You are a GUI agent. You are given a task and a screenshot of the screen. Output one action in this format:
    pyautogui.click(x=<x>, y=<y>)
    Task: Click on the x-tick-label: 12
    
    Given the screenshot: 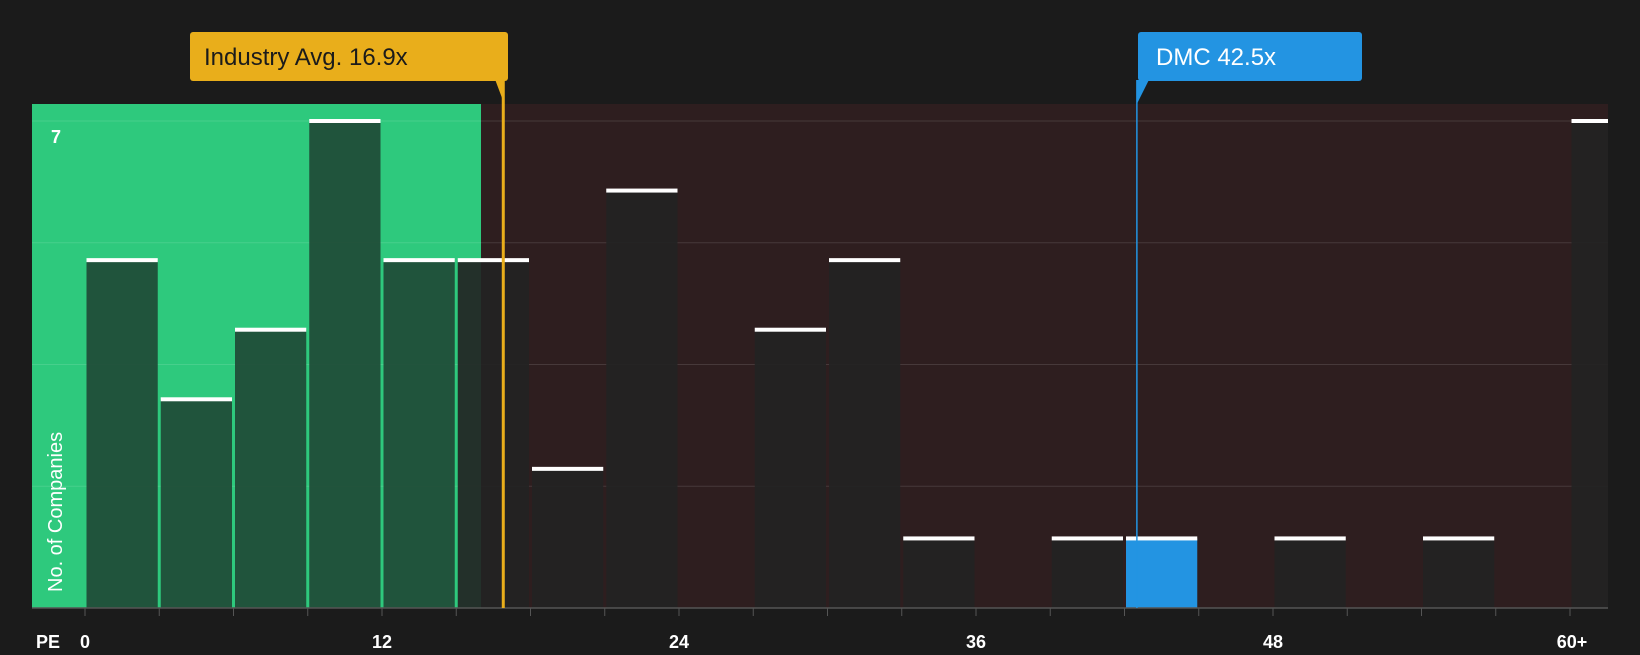 What is the action you would take?
    pyautogui.click(x=382, y=641)
    